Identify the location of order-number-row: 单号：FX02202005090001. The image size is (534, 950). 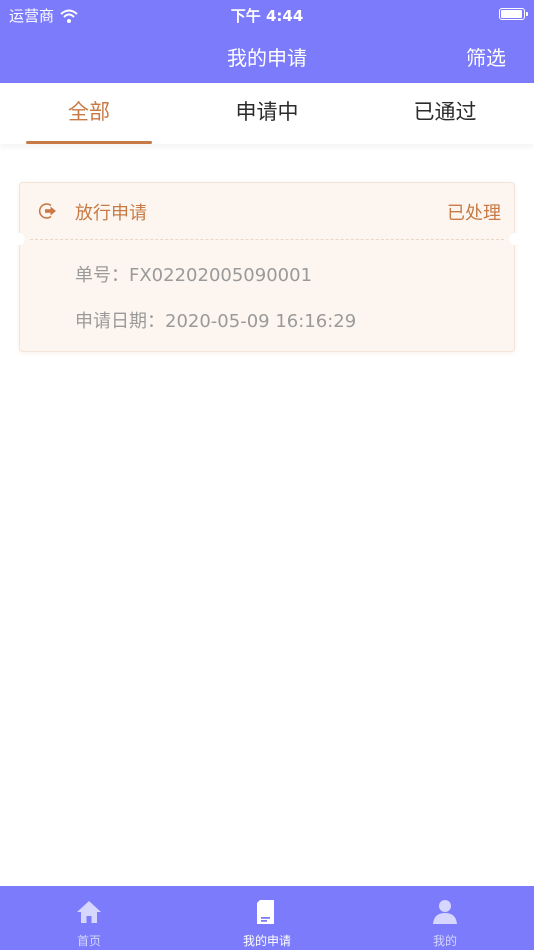
(193, 274).